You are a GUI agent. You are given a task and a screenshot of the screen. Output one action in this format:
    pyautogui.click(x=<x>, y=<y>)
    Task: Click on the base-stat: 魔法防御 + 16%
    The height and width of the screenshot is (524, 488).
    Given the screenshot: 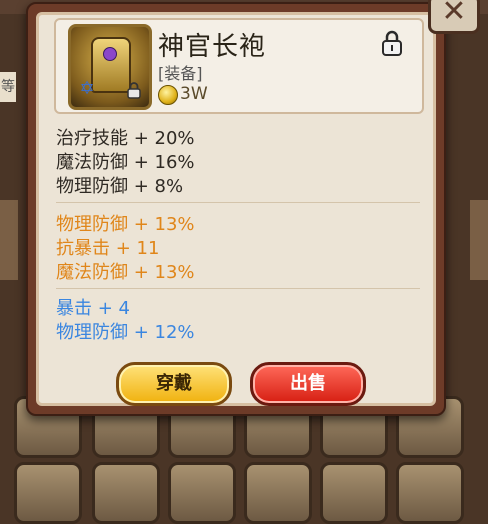 What is the action you would take?
    pyautogui.click(x=125, y=162)
    